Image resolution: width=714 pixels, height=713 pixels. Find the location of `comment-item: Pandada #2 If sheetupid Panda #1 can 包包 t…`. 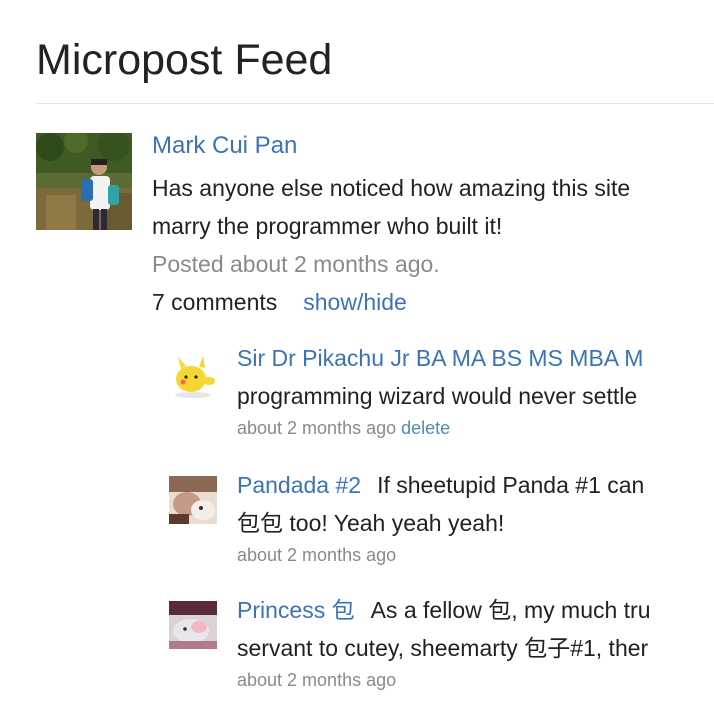

comment-item: Pandada #2 If sheetupid Panda #1 can 包包 t… is located at coordinates (441, 521).